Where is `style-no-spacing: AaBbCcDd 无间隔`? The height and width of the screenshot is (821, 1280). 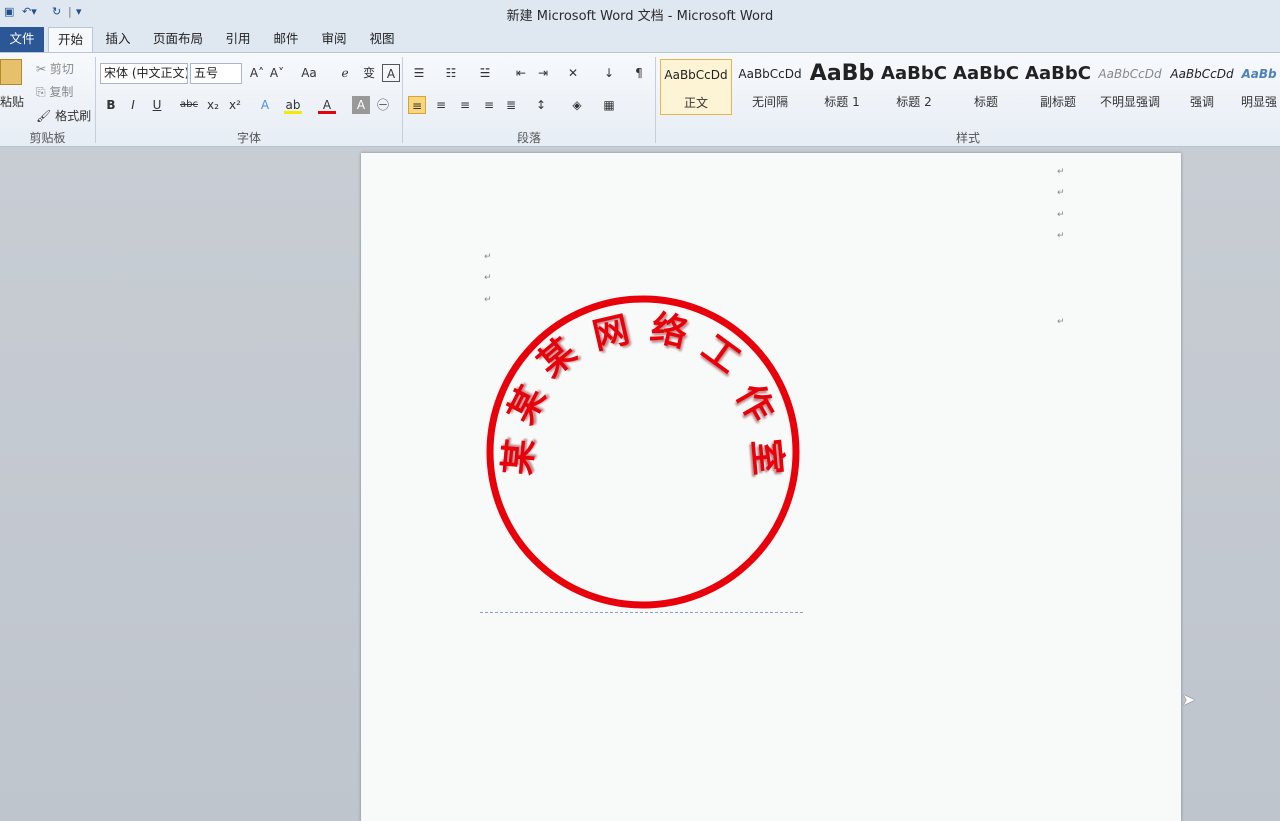 style-no-spacing: AaBbCcDd 无间隔 is located at coordinates (770, 87).